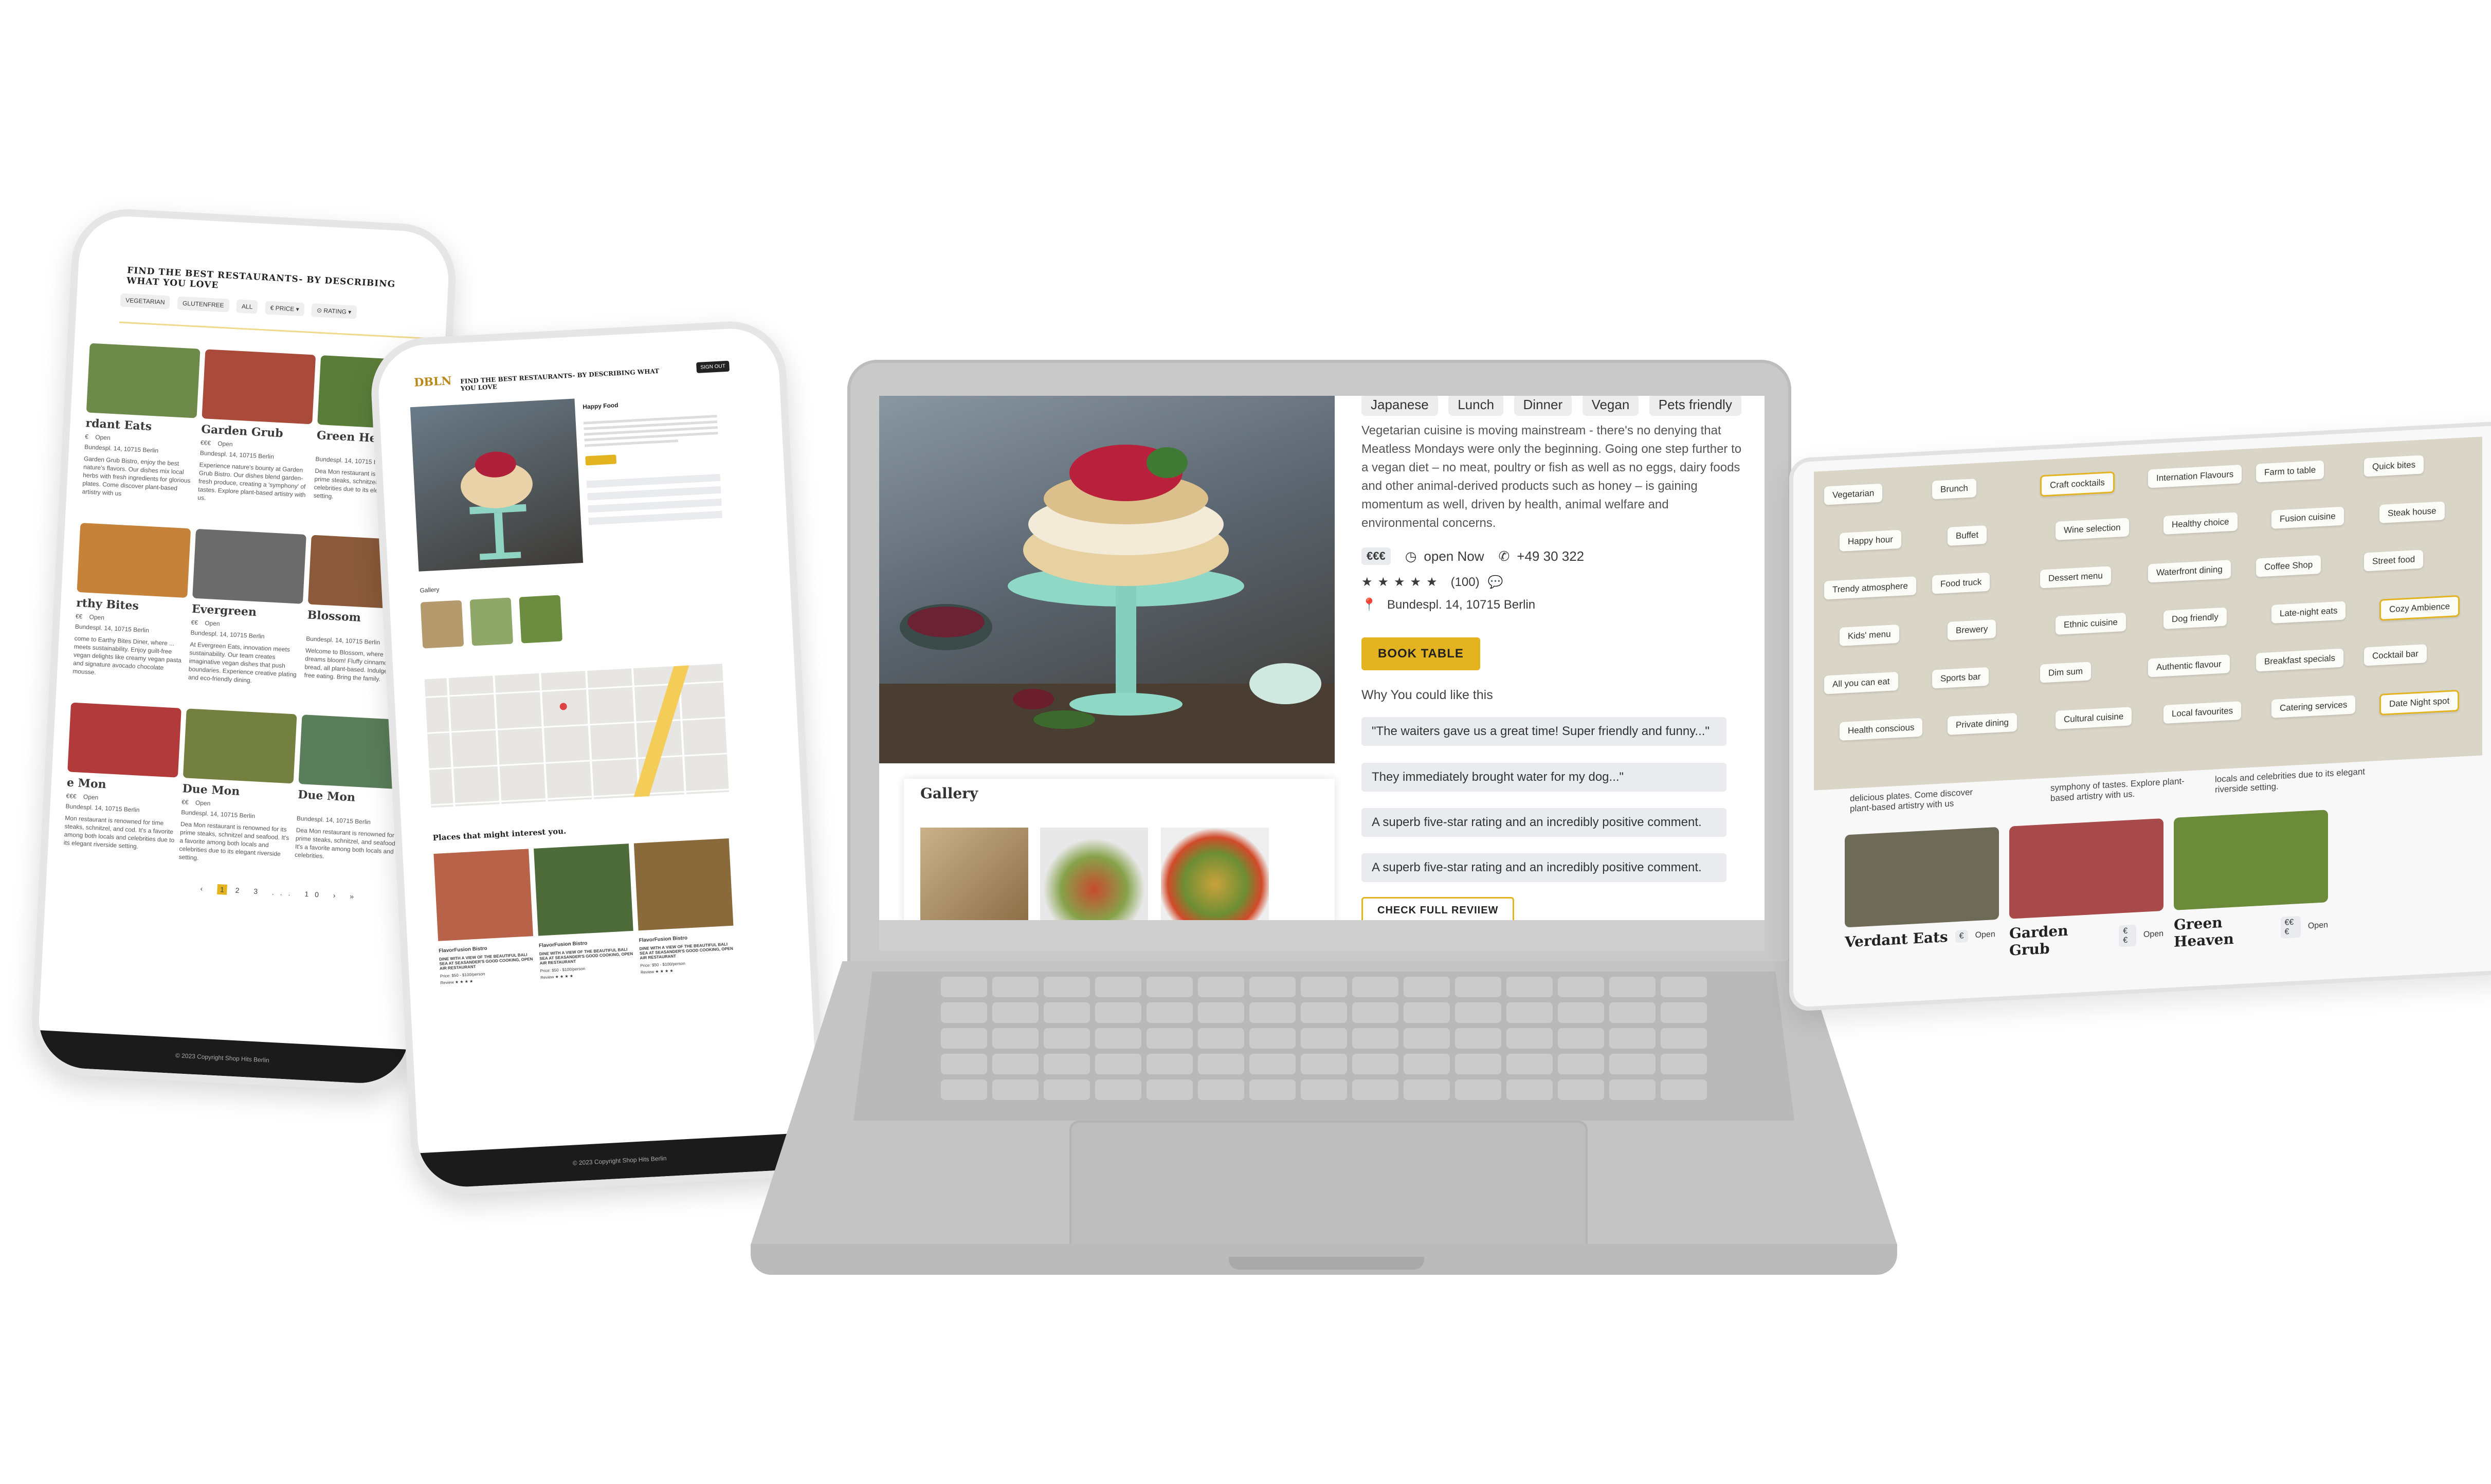  I want to click on card-price: €€€, so click(205, 443).